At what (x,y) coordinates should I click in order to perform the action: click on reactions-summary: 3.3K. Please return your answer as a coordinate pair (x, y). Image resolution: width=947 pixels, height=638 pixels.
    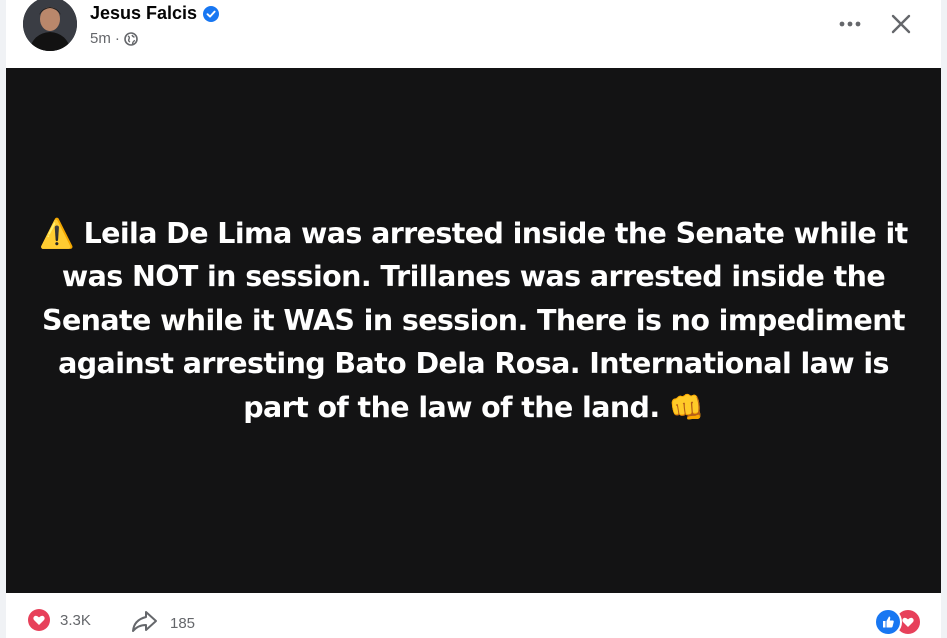
    Looking at the image, I should click on (59, 620).